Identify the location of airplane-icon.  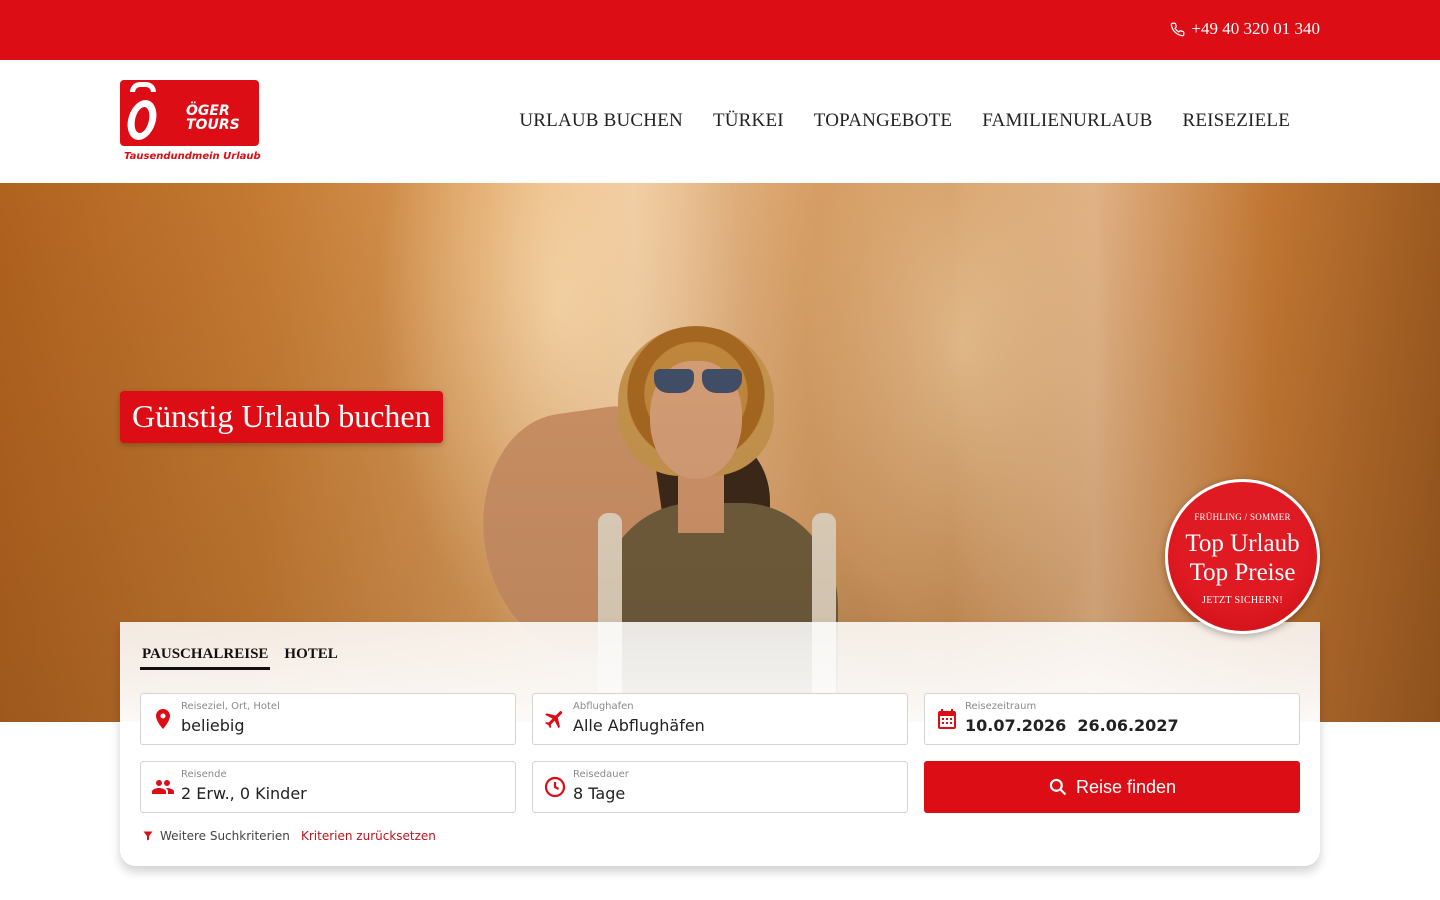
(554, 720).